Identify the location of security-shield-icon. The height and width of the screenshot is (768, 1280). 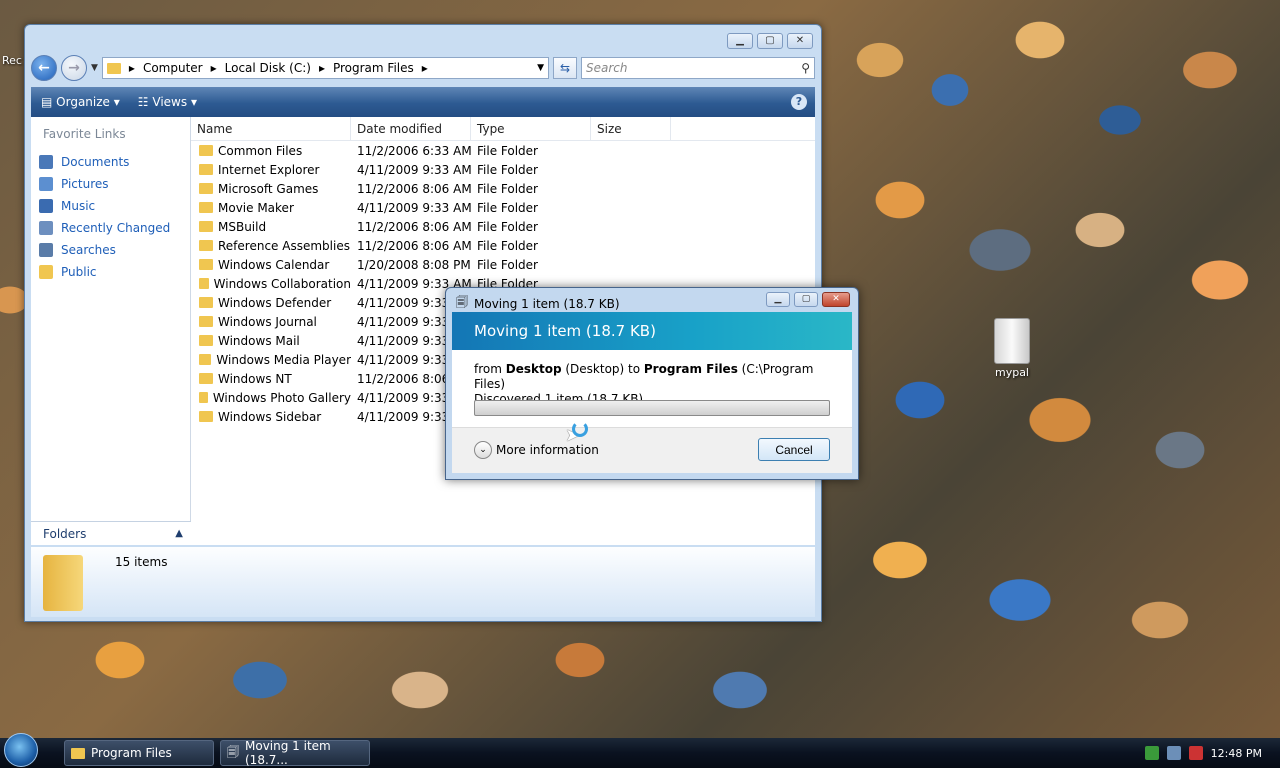
(1151, 753).